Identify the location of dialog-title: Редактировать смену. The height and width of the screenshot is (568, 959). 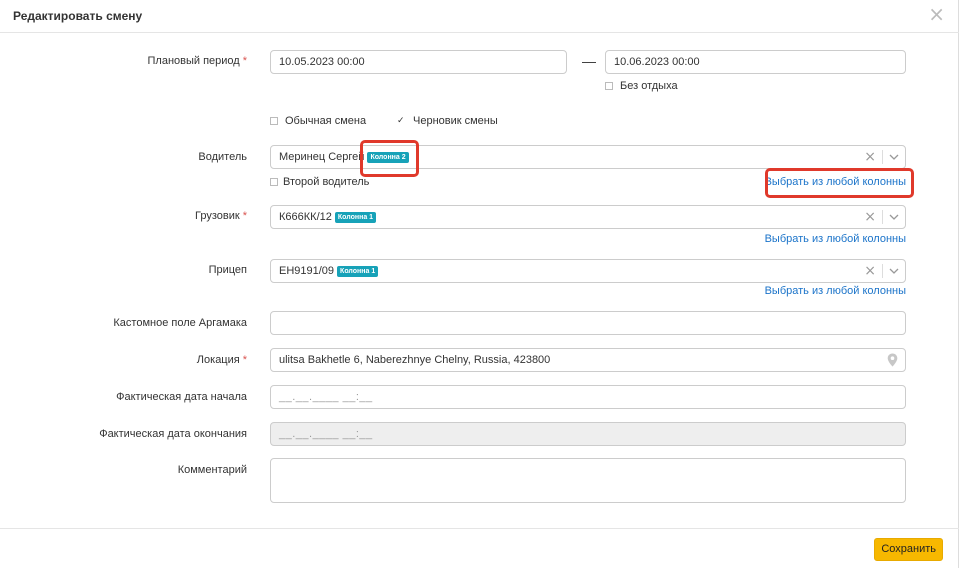
(78, 16).